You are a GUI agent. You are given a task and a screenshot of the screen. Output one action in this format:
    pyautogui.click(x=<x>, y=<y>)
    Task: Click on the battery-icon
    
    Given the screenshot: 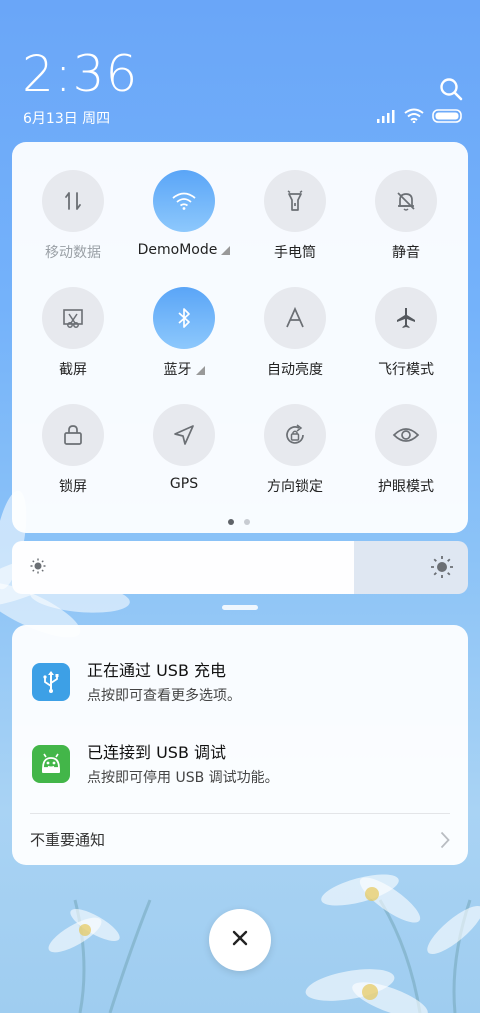 What is the action you would take?
    pyautogui.click(x=448, y=117)
    